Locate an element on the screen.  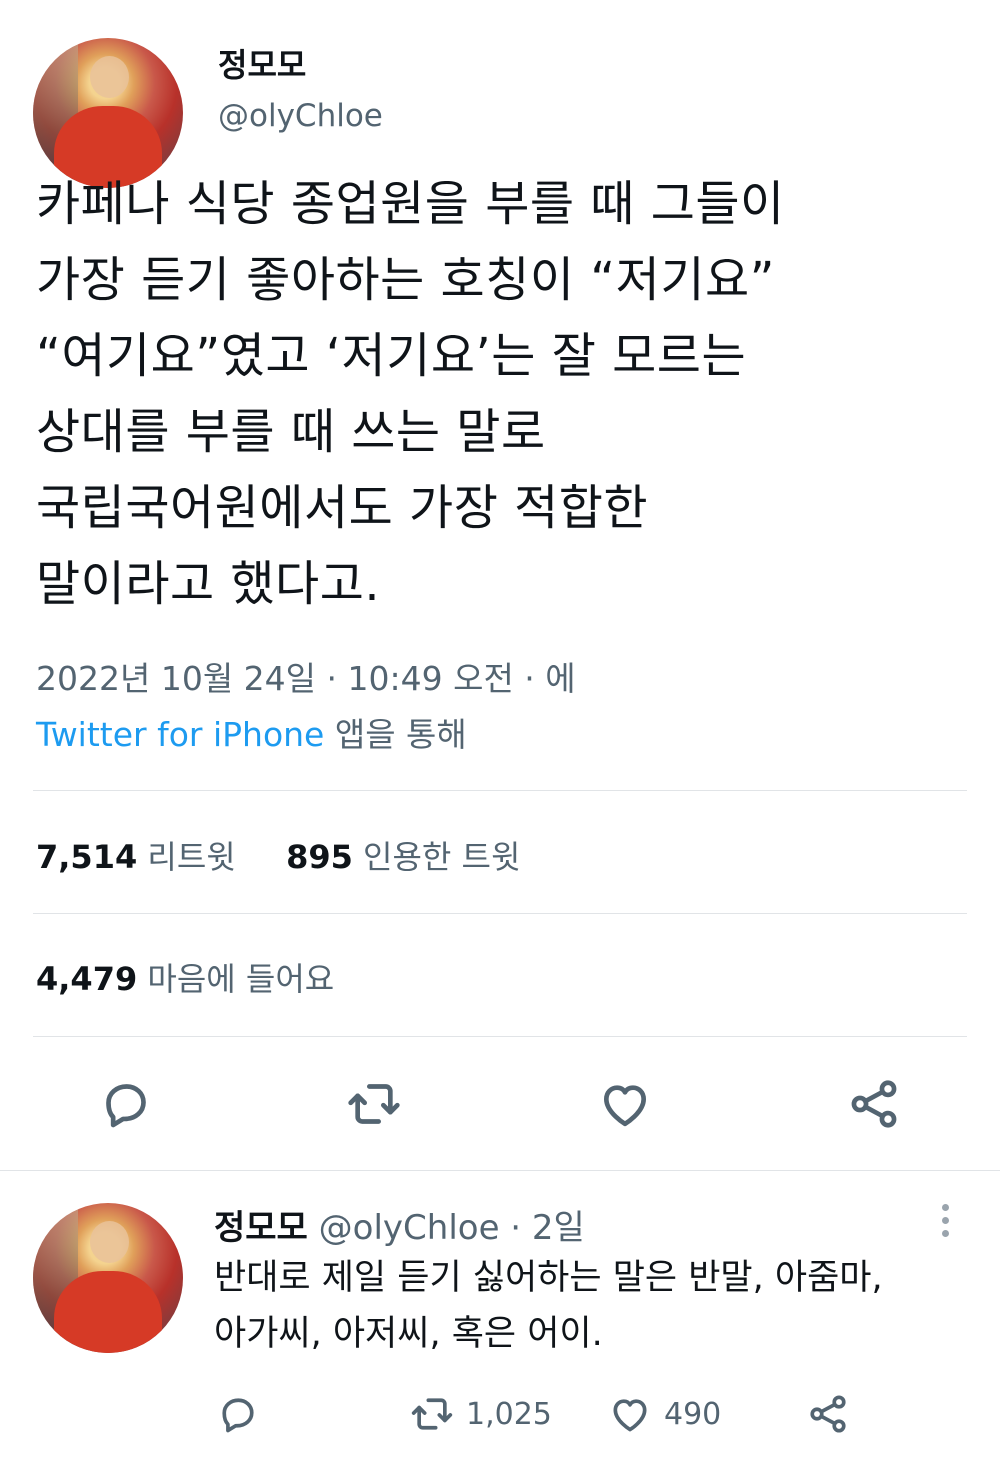
like-count: 4,479 is located at coordinates (86, 979).